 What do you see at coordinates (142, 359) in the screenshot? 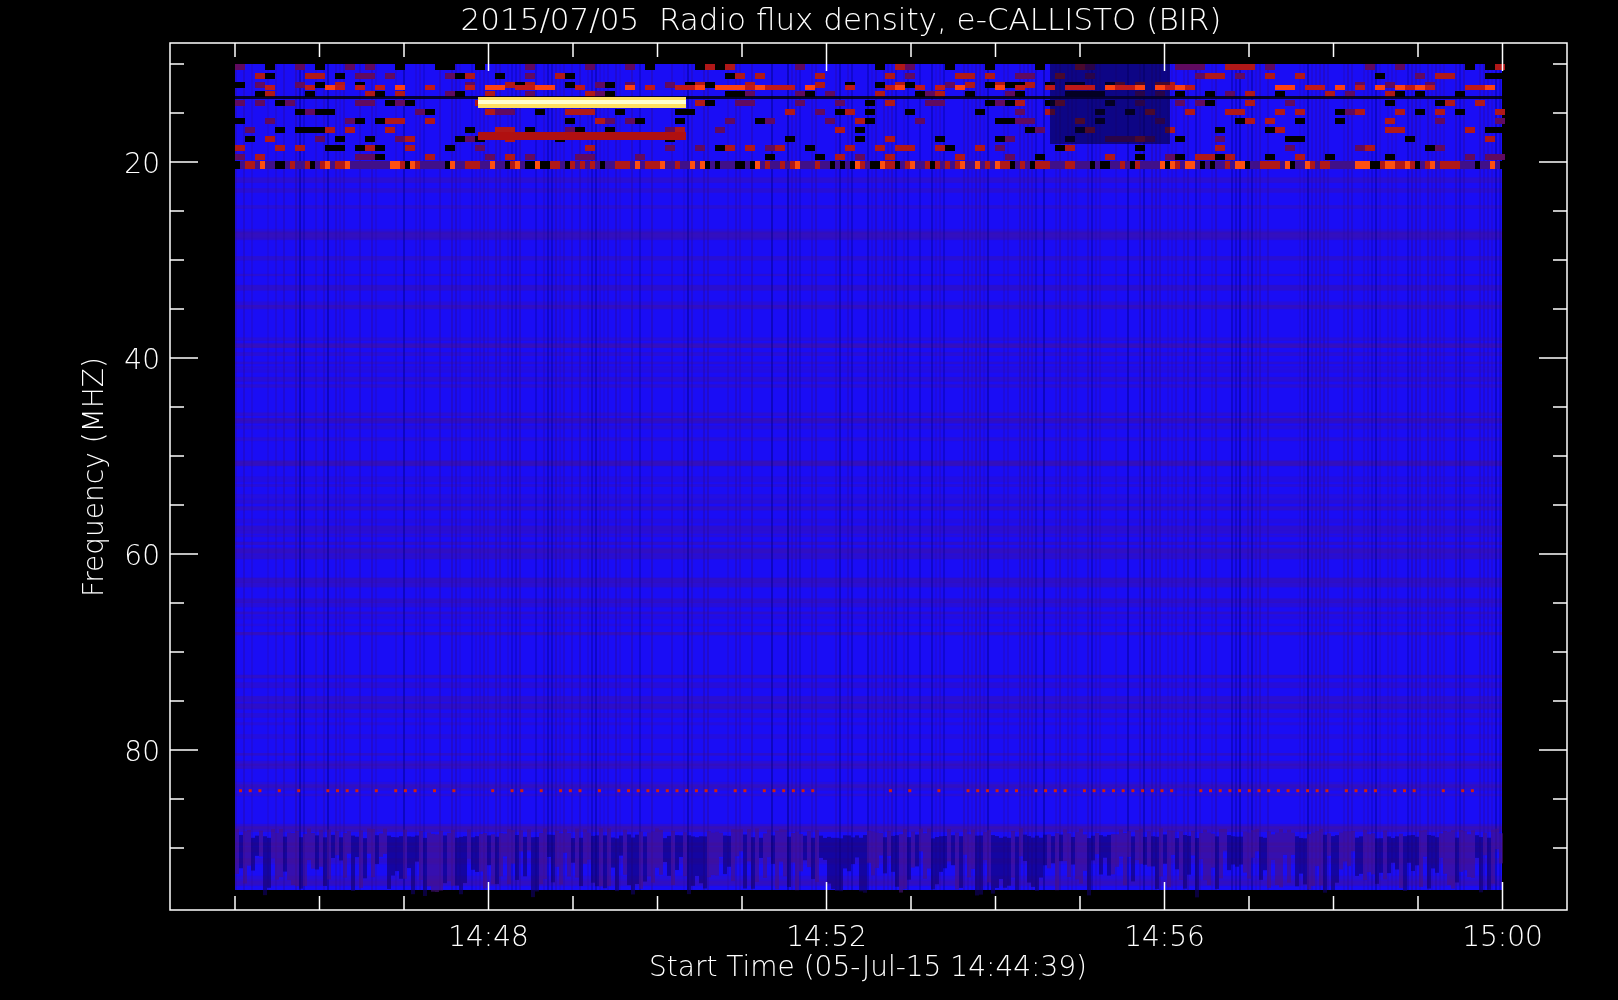
I see `y-tick-label: 40` at bounding box center [142, 359].